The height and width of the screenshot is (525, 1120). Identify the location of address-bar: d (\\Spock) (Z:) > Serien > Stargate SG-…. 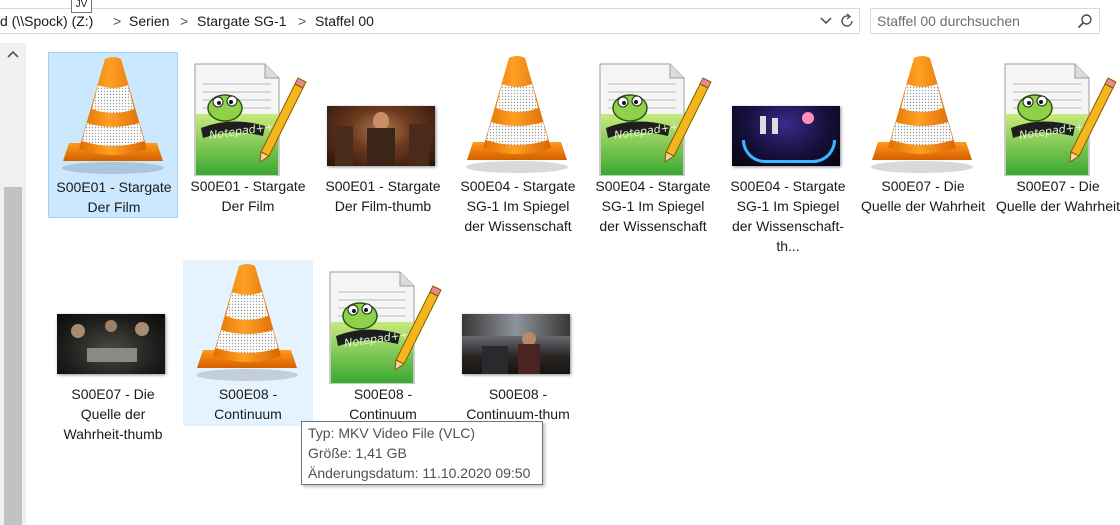
(430, 21).